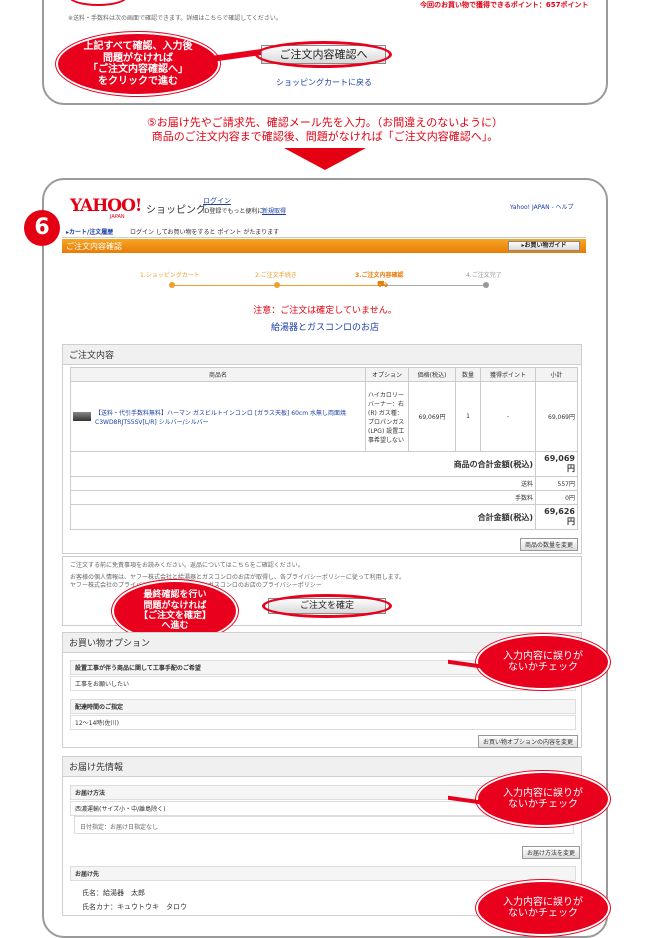 This screenshot has height=938, width=650. I want to click on product-thumbnail, so click(82, 416).